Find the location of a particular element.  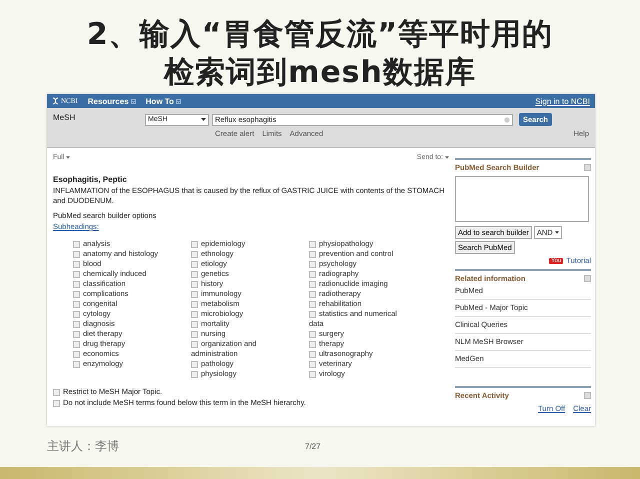

database-label: MeSH is located at coordinates (64, 118).